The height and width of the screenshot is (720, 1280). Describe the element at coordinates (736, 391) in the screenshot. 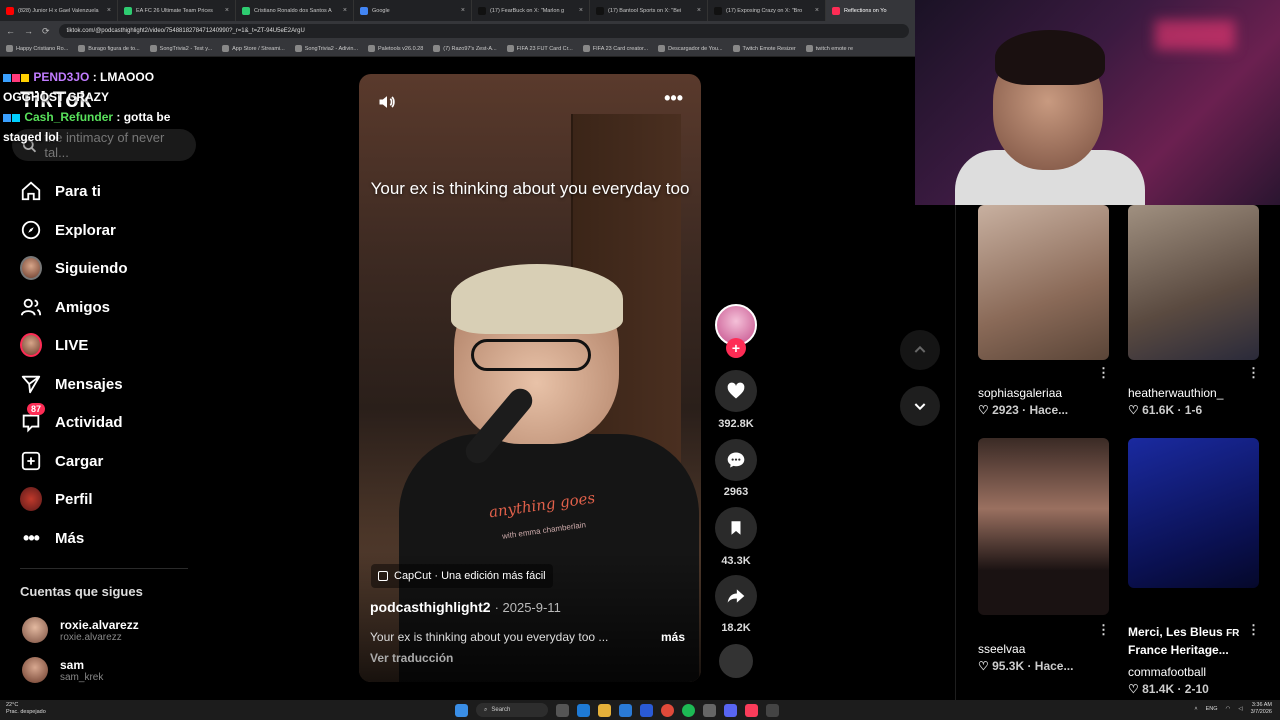

I see `like-button` at that location.